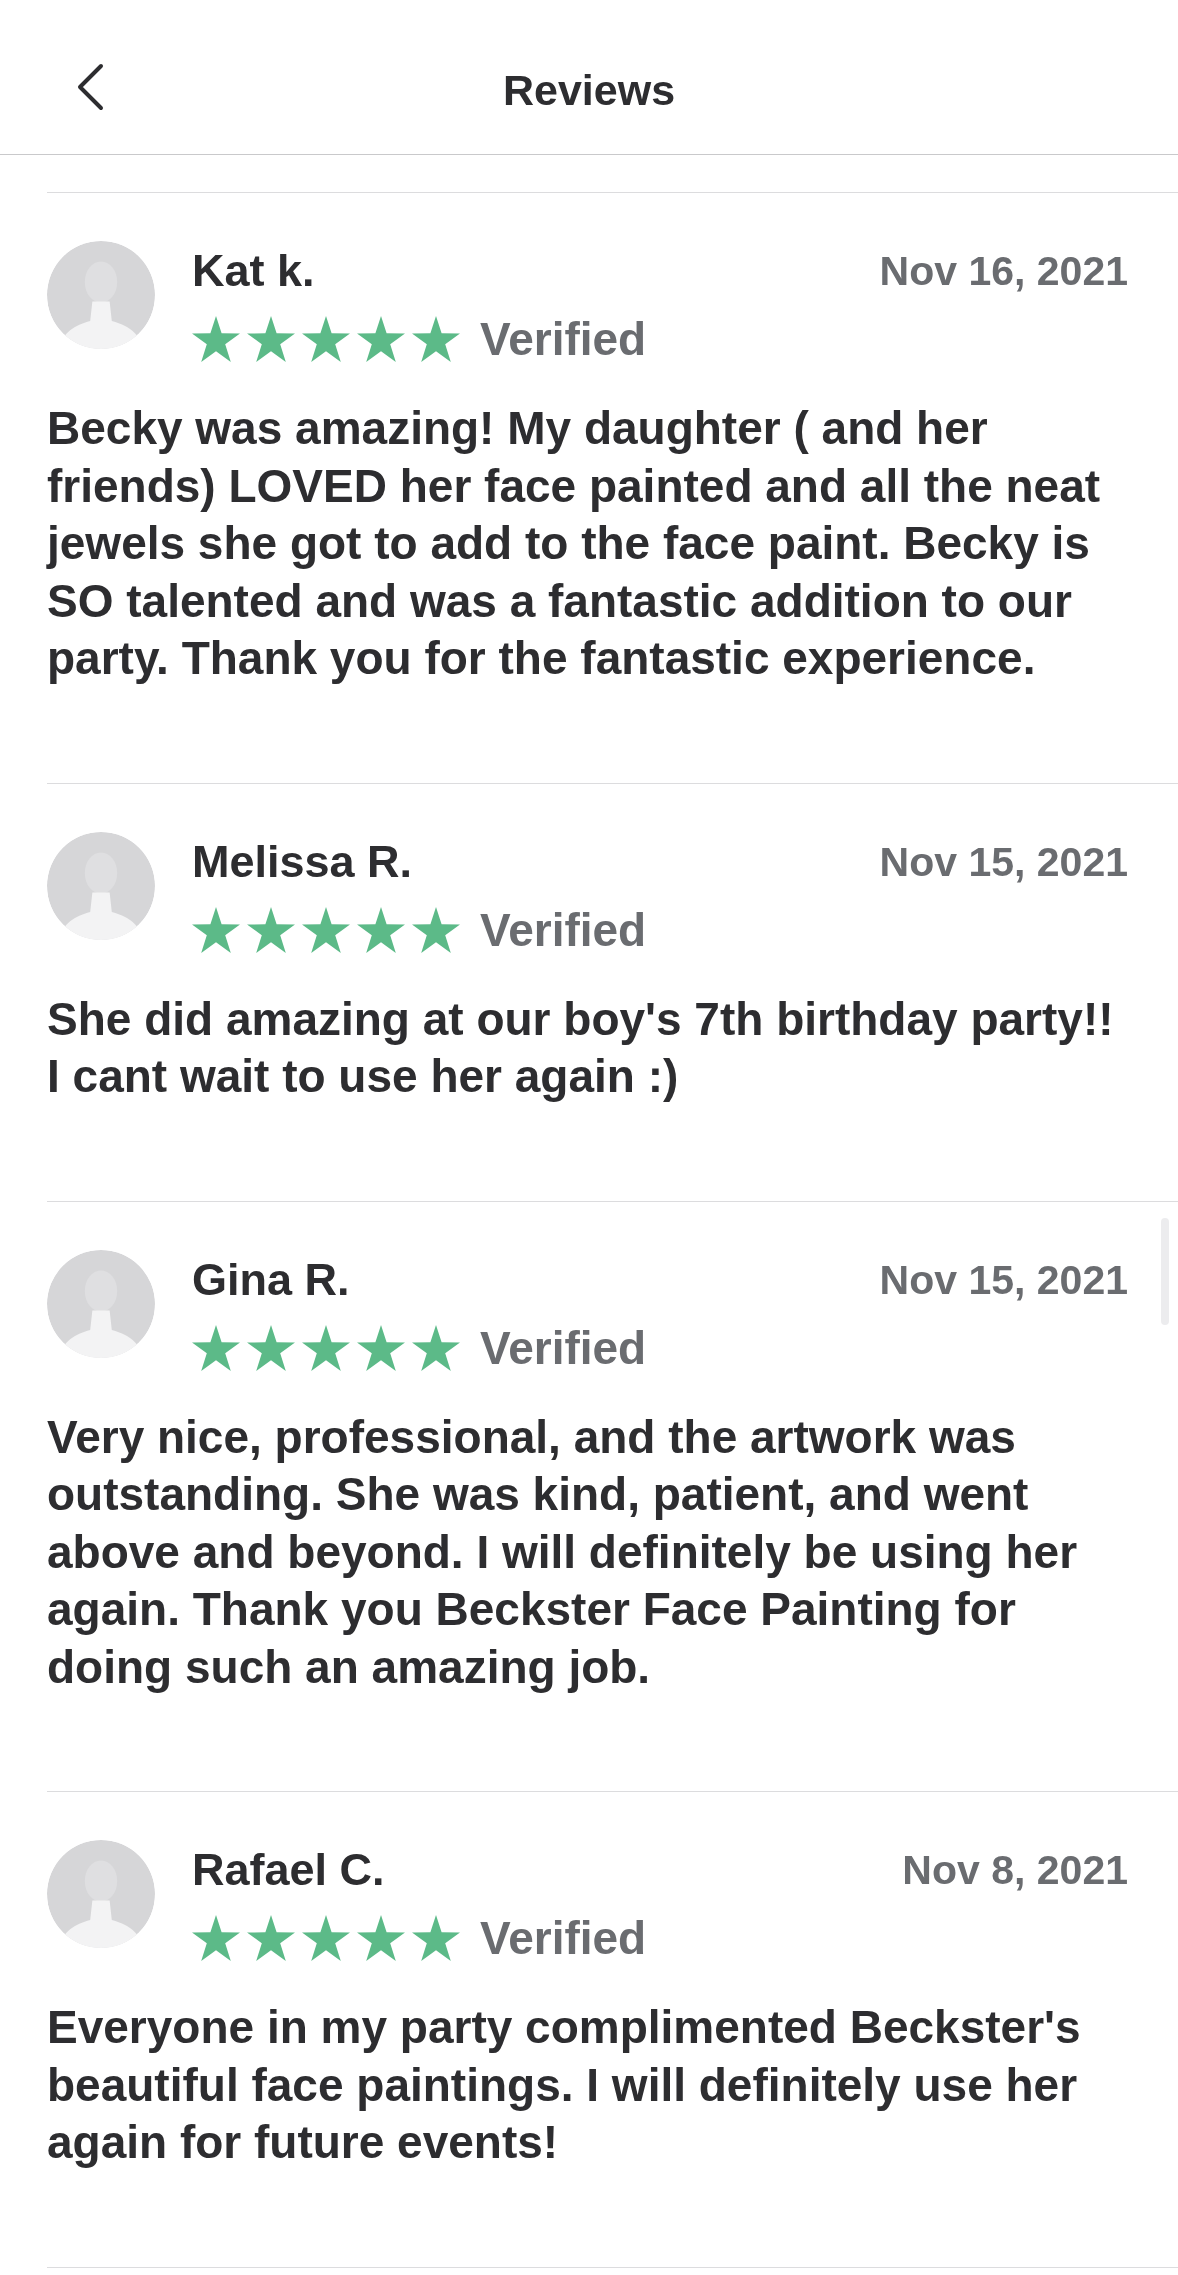 The width and height of the screenshot is (1178, 2275). What do you see at coordinates (90, 87) in the screenshot?
I see `chevron-left-icon` at bounding box center [90, 87].